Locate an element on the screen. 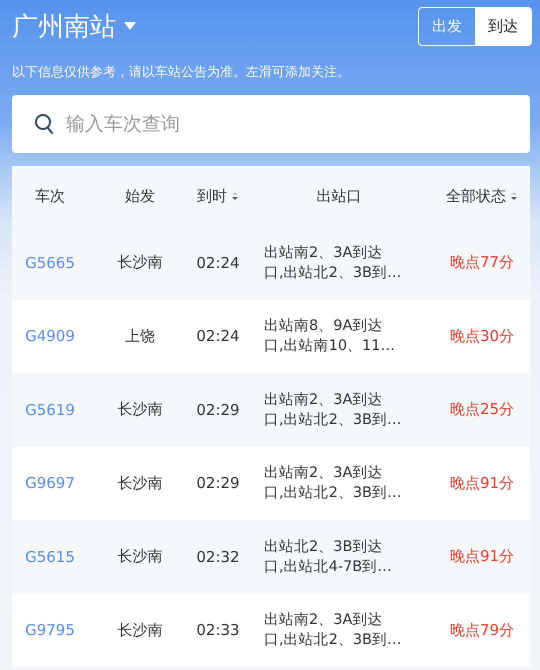 Image resolution: width=540 pixels, height=670 pixels. origin-cell: 上饶 is located at coordinates (140, 335).